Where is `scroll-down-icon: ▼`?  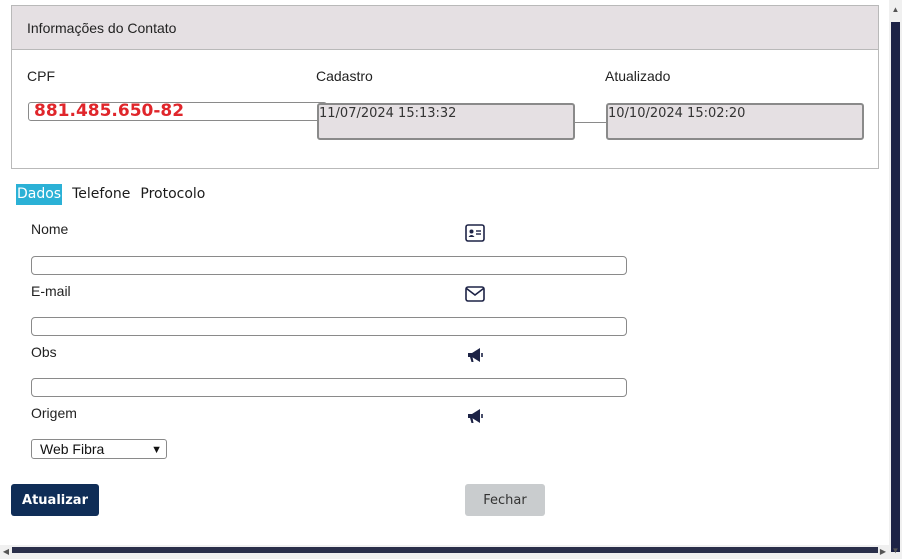
scroll-down-icon: ▼ is located at coordinates (895, 550).